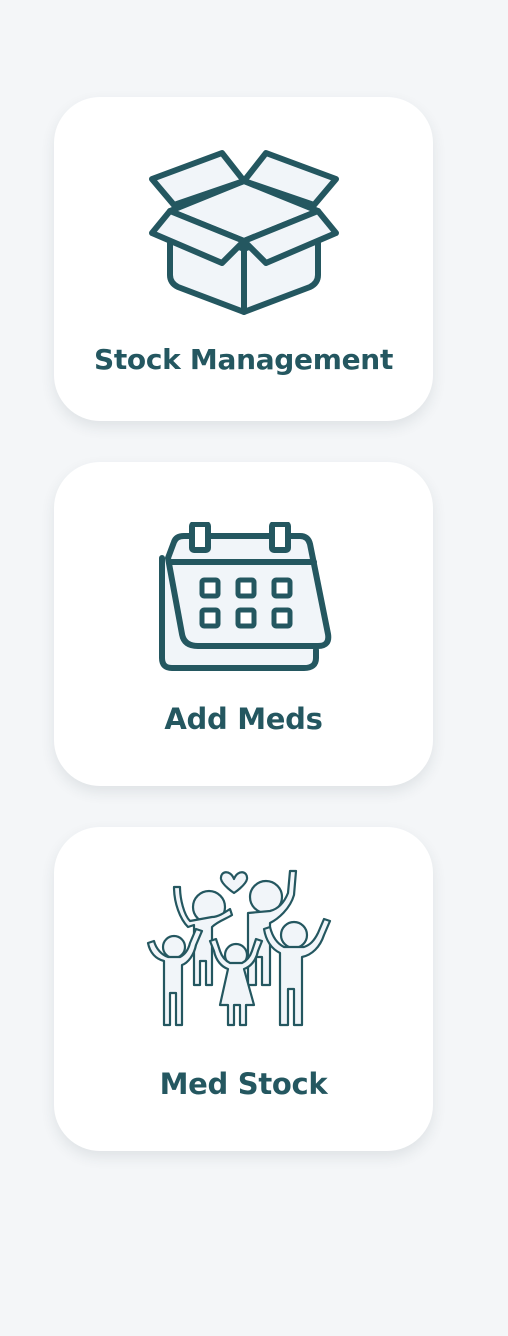 The width and height of the screenshot is (508, 1336). Describe the element at coordinates (243, 1084) in the screenshot. I see `med-stock-label: Med Stock` at that location.